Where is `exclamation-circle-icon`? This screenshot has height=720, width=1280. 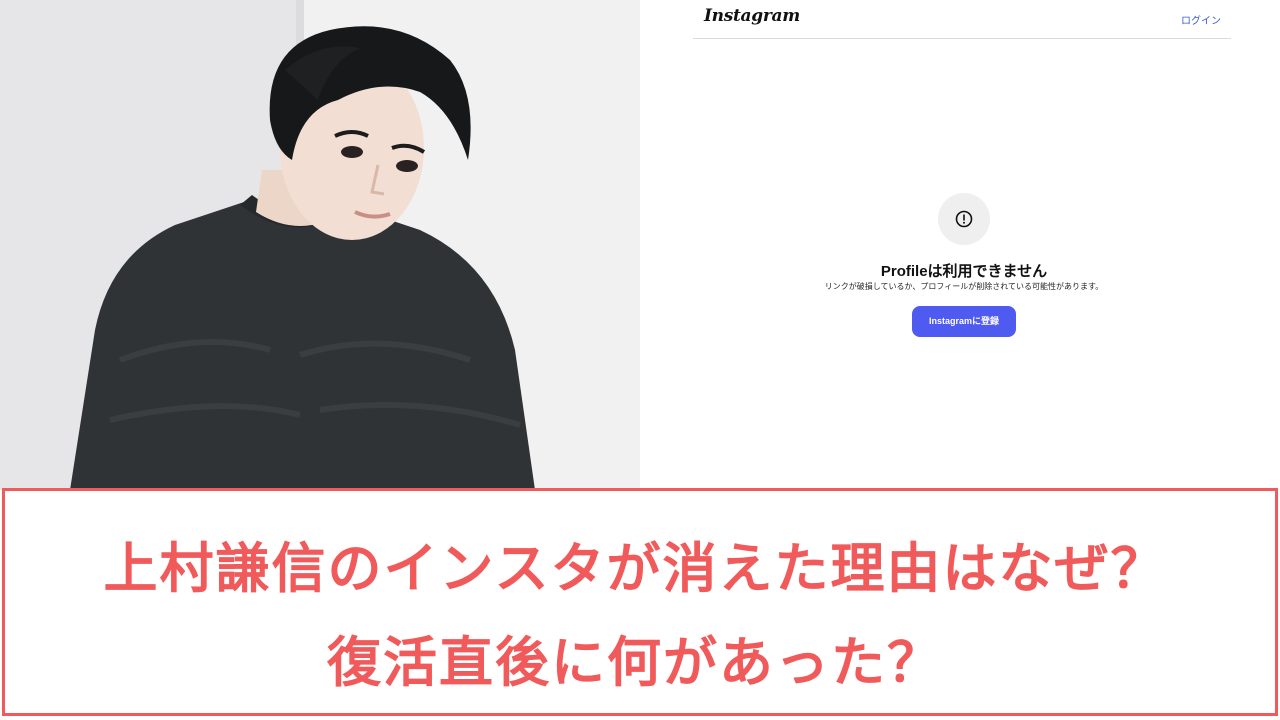 exclamation-circle-icon is located at coordinates (964, 219).